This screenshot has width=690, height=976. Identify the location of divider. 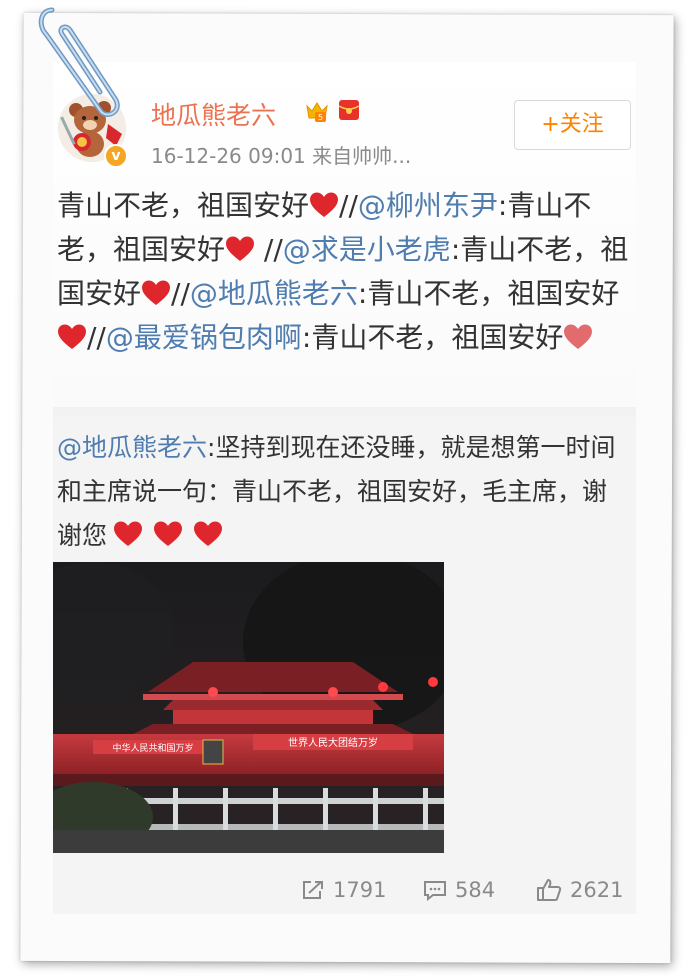
(344, 412).